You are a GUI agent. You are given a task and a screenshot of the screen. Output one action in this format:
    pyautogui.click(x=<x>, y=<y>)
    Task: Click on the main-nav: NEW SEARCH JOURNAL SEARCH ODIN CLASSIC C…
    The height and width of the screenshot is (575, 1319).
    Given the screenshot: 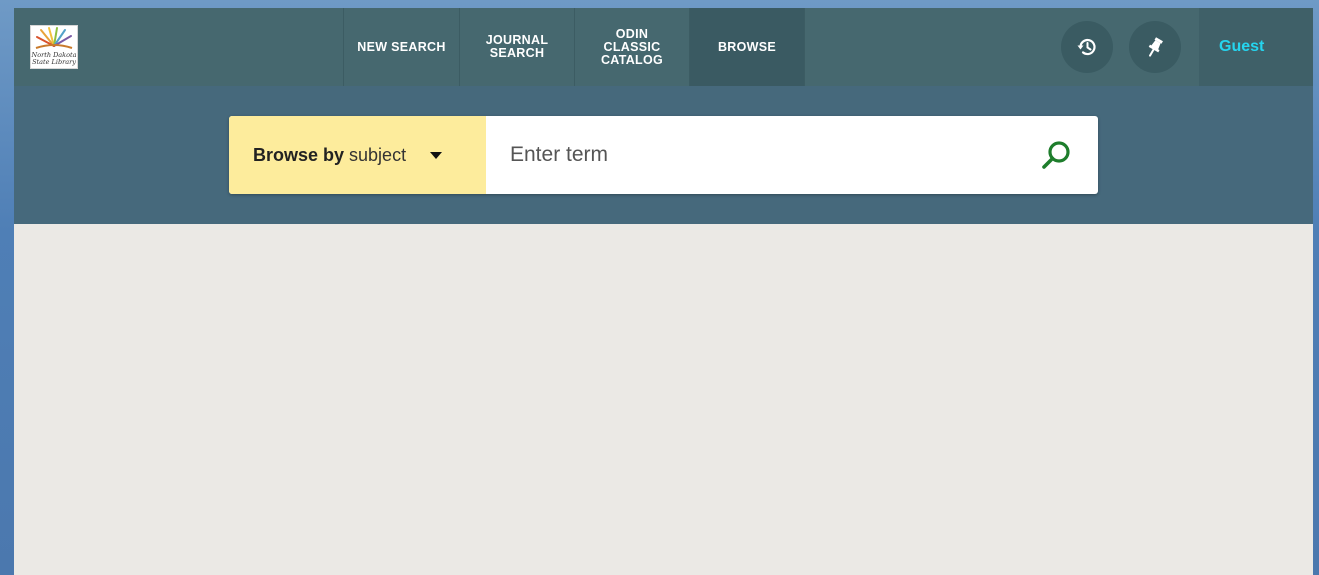 What is the action you would take?
    pyautogui.click(x=574, y=47)
    